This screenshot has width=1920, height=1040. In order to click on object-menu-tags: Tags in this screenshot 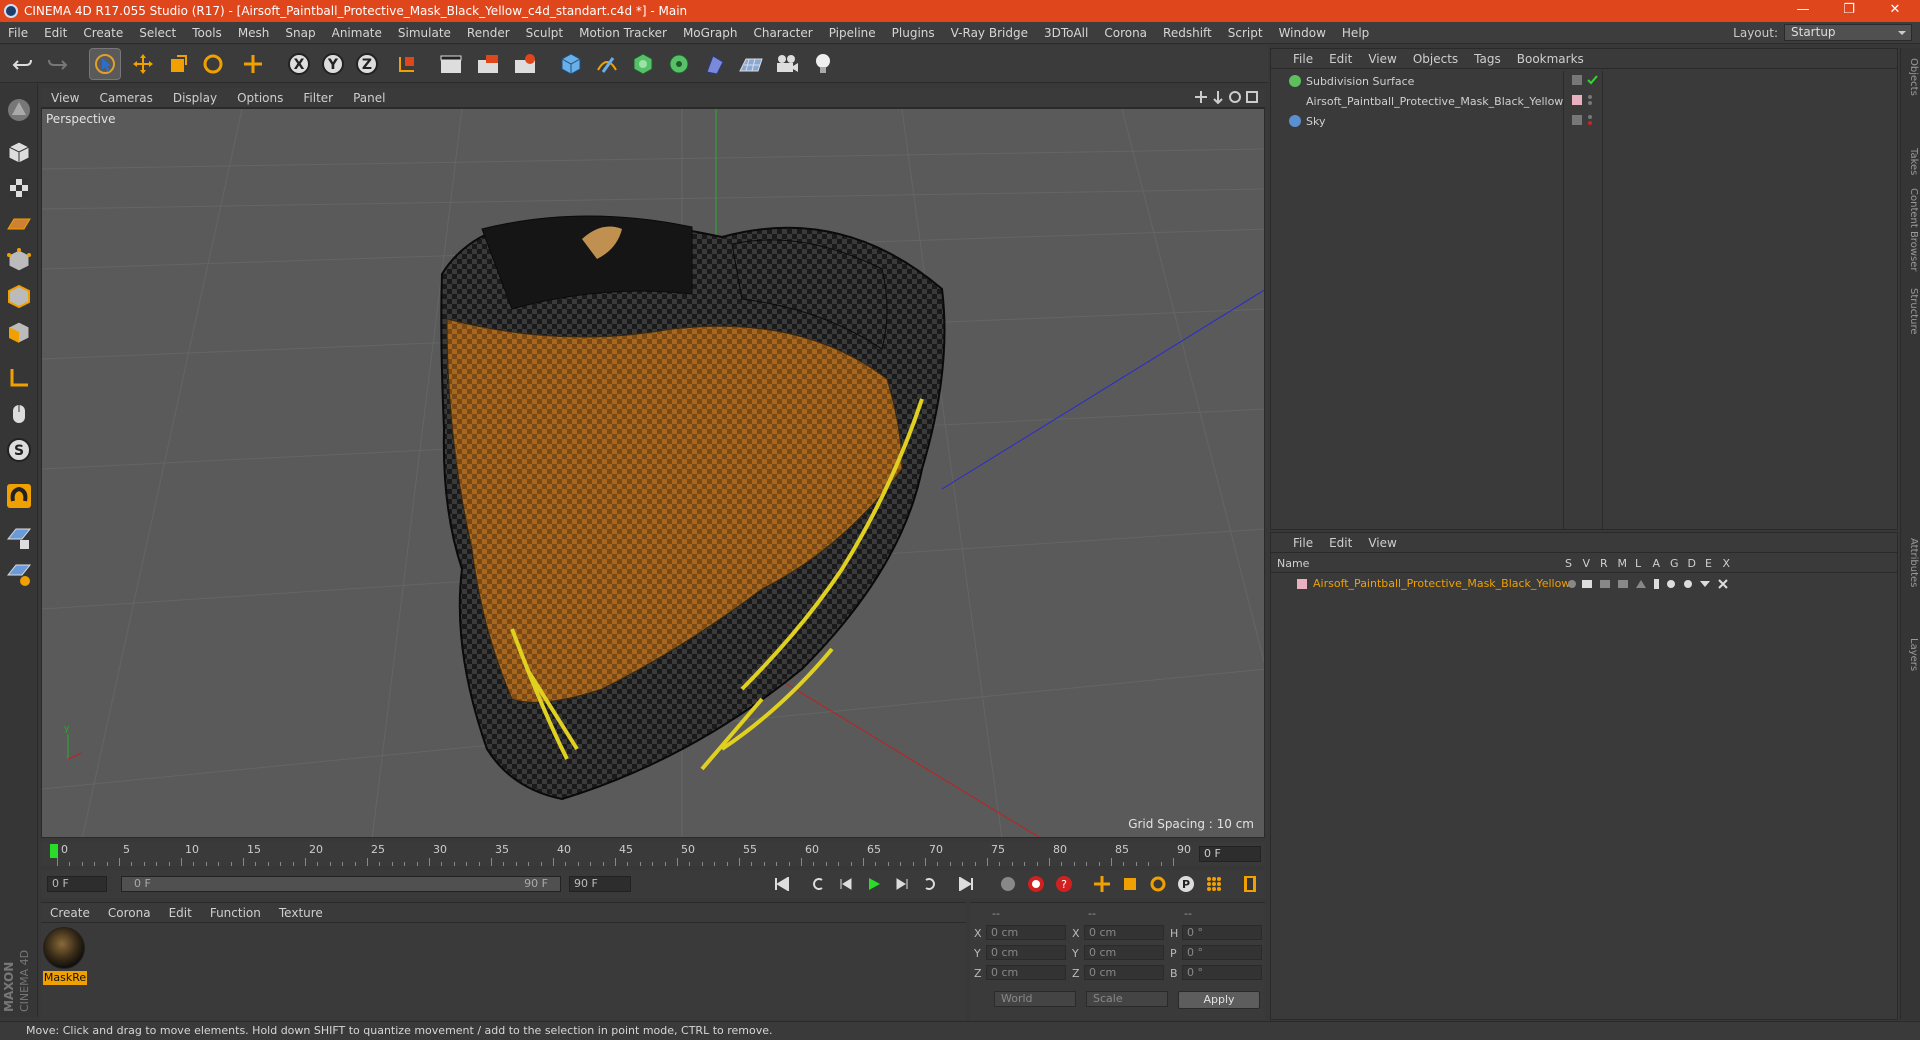, I will do `click(1487, 59)`.